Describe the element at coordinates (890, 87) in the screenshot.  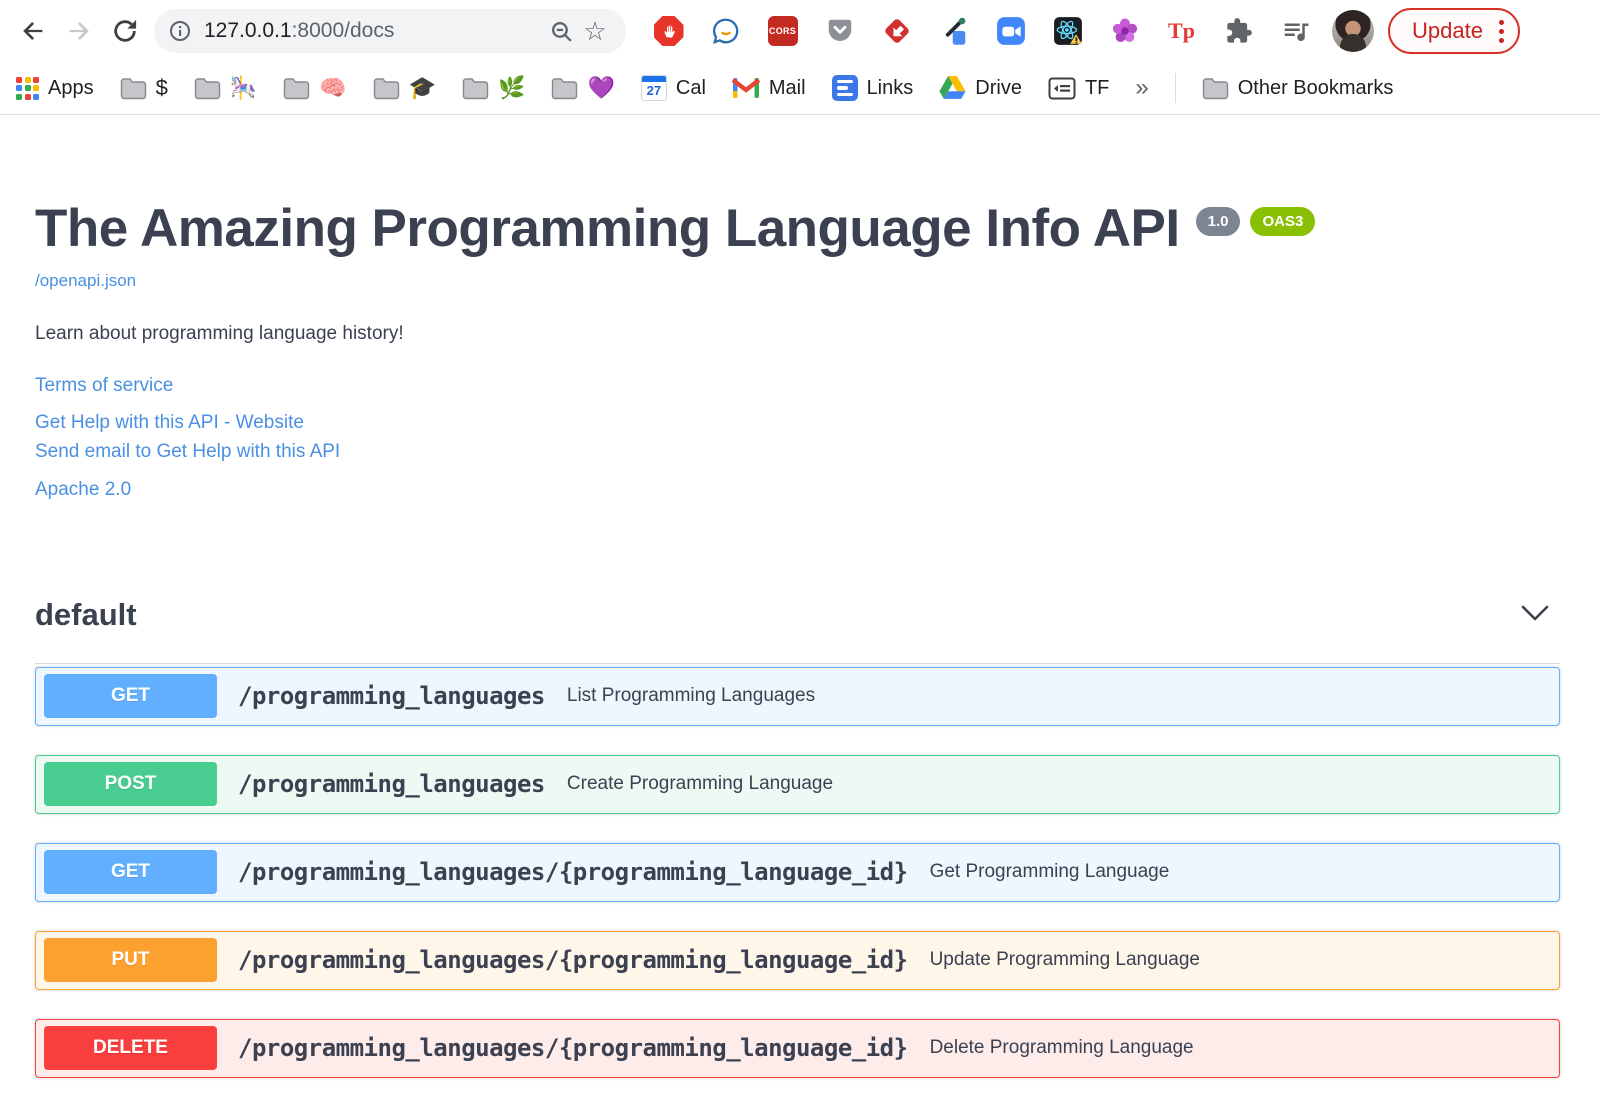
I see `bookmark-label: Links` at that location.